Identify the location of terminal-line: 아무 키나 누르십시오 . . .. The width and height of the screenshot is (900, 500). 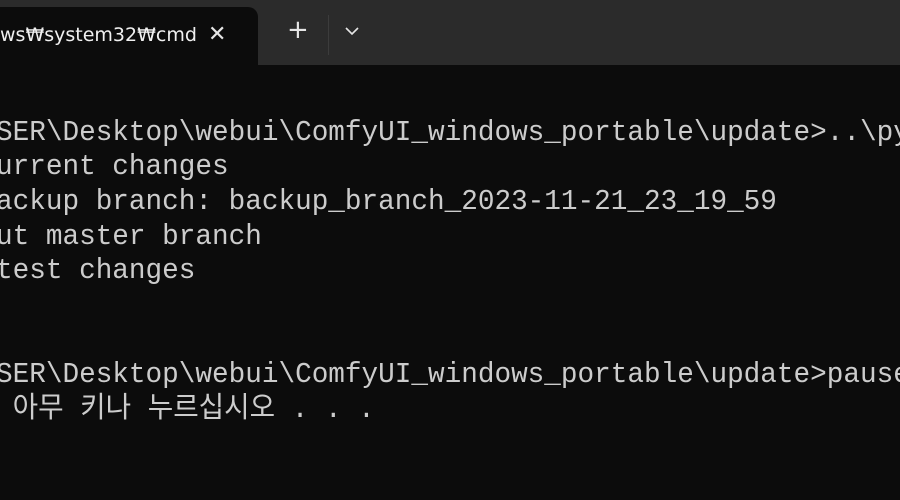
(187, 410).